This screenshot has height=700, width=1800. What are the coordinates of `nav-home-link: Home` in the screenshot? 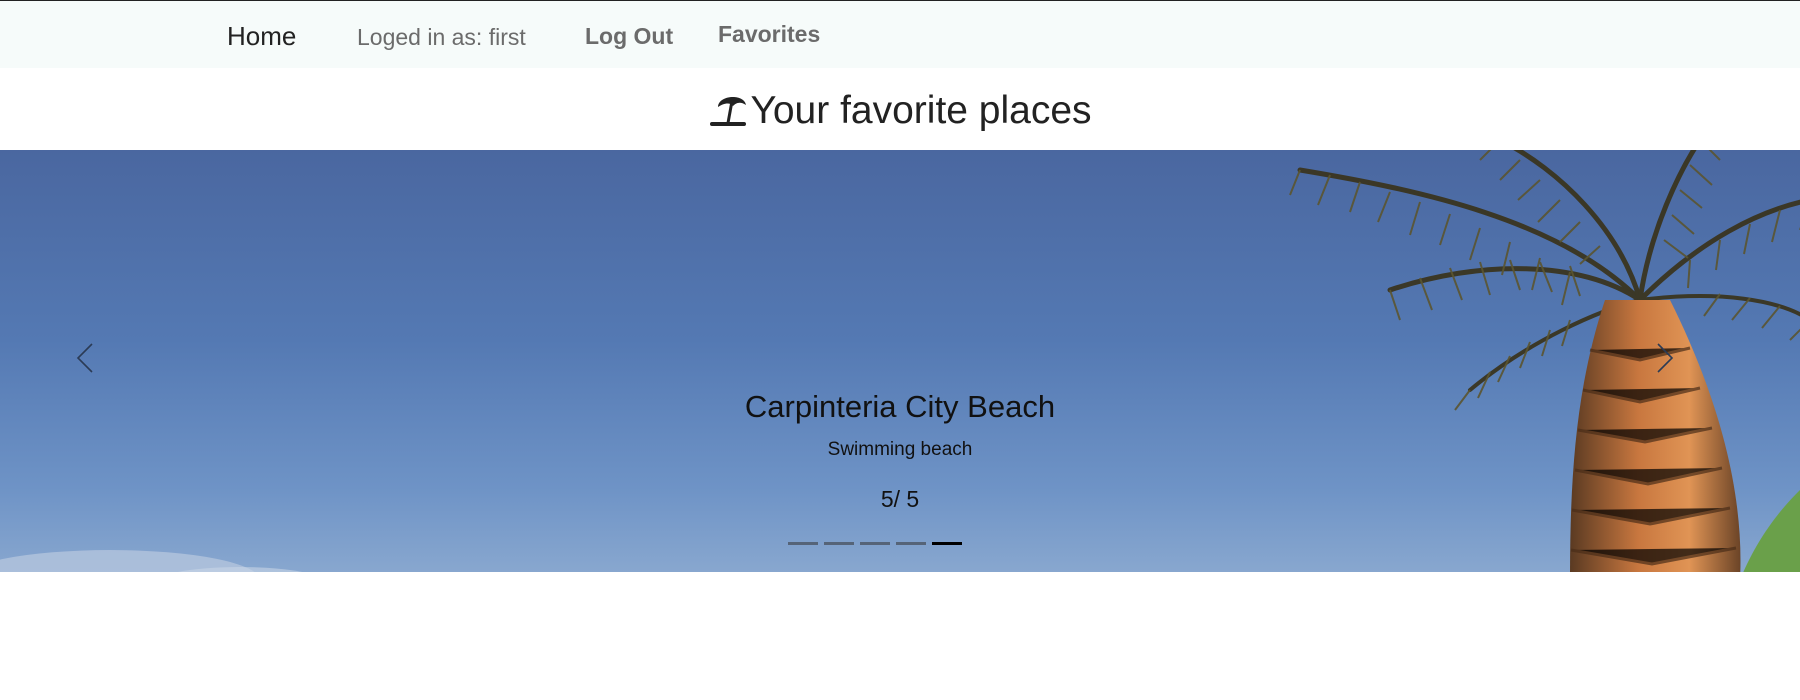 It's located at (261, 36).